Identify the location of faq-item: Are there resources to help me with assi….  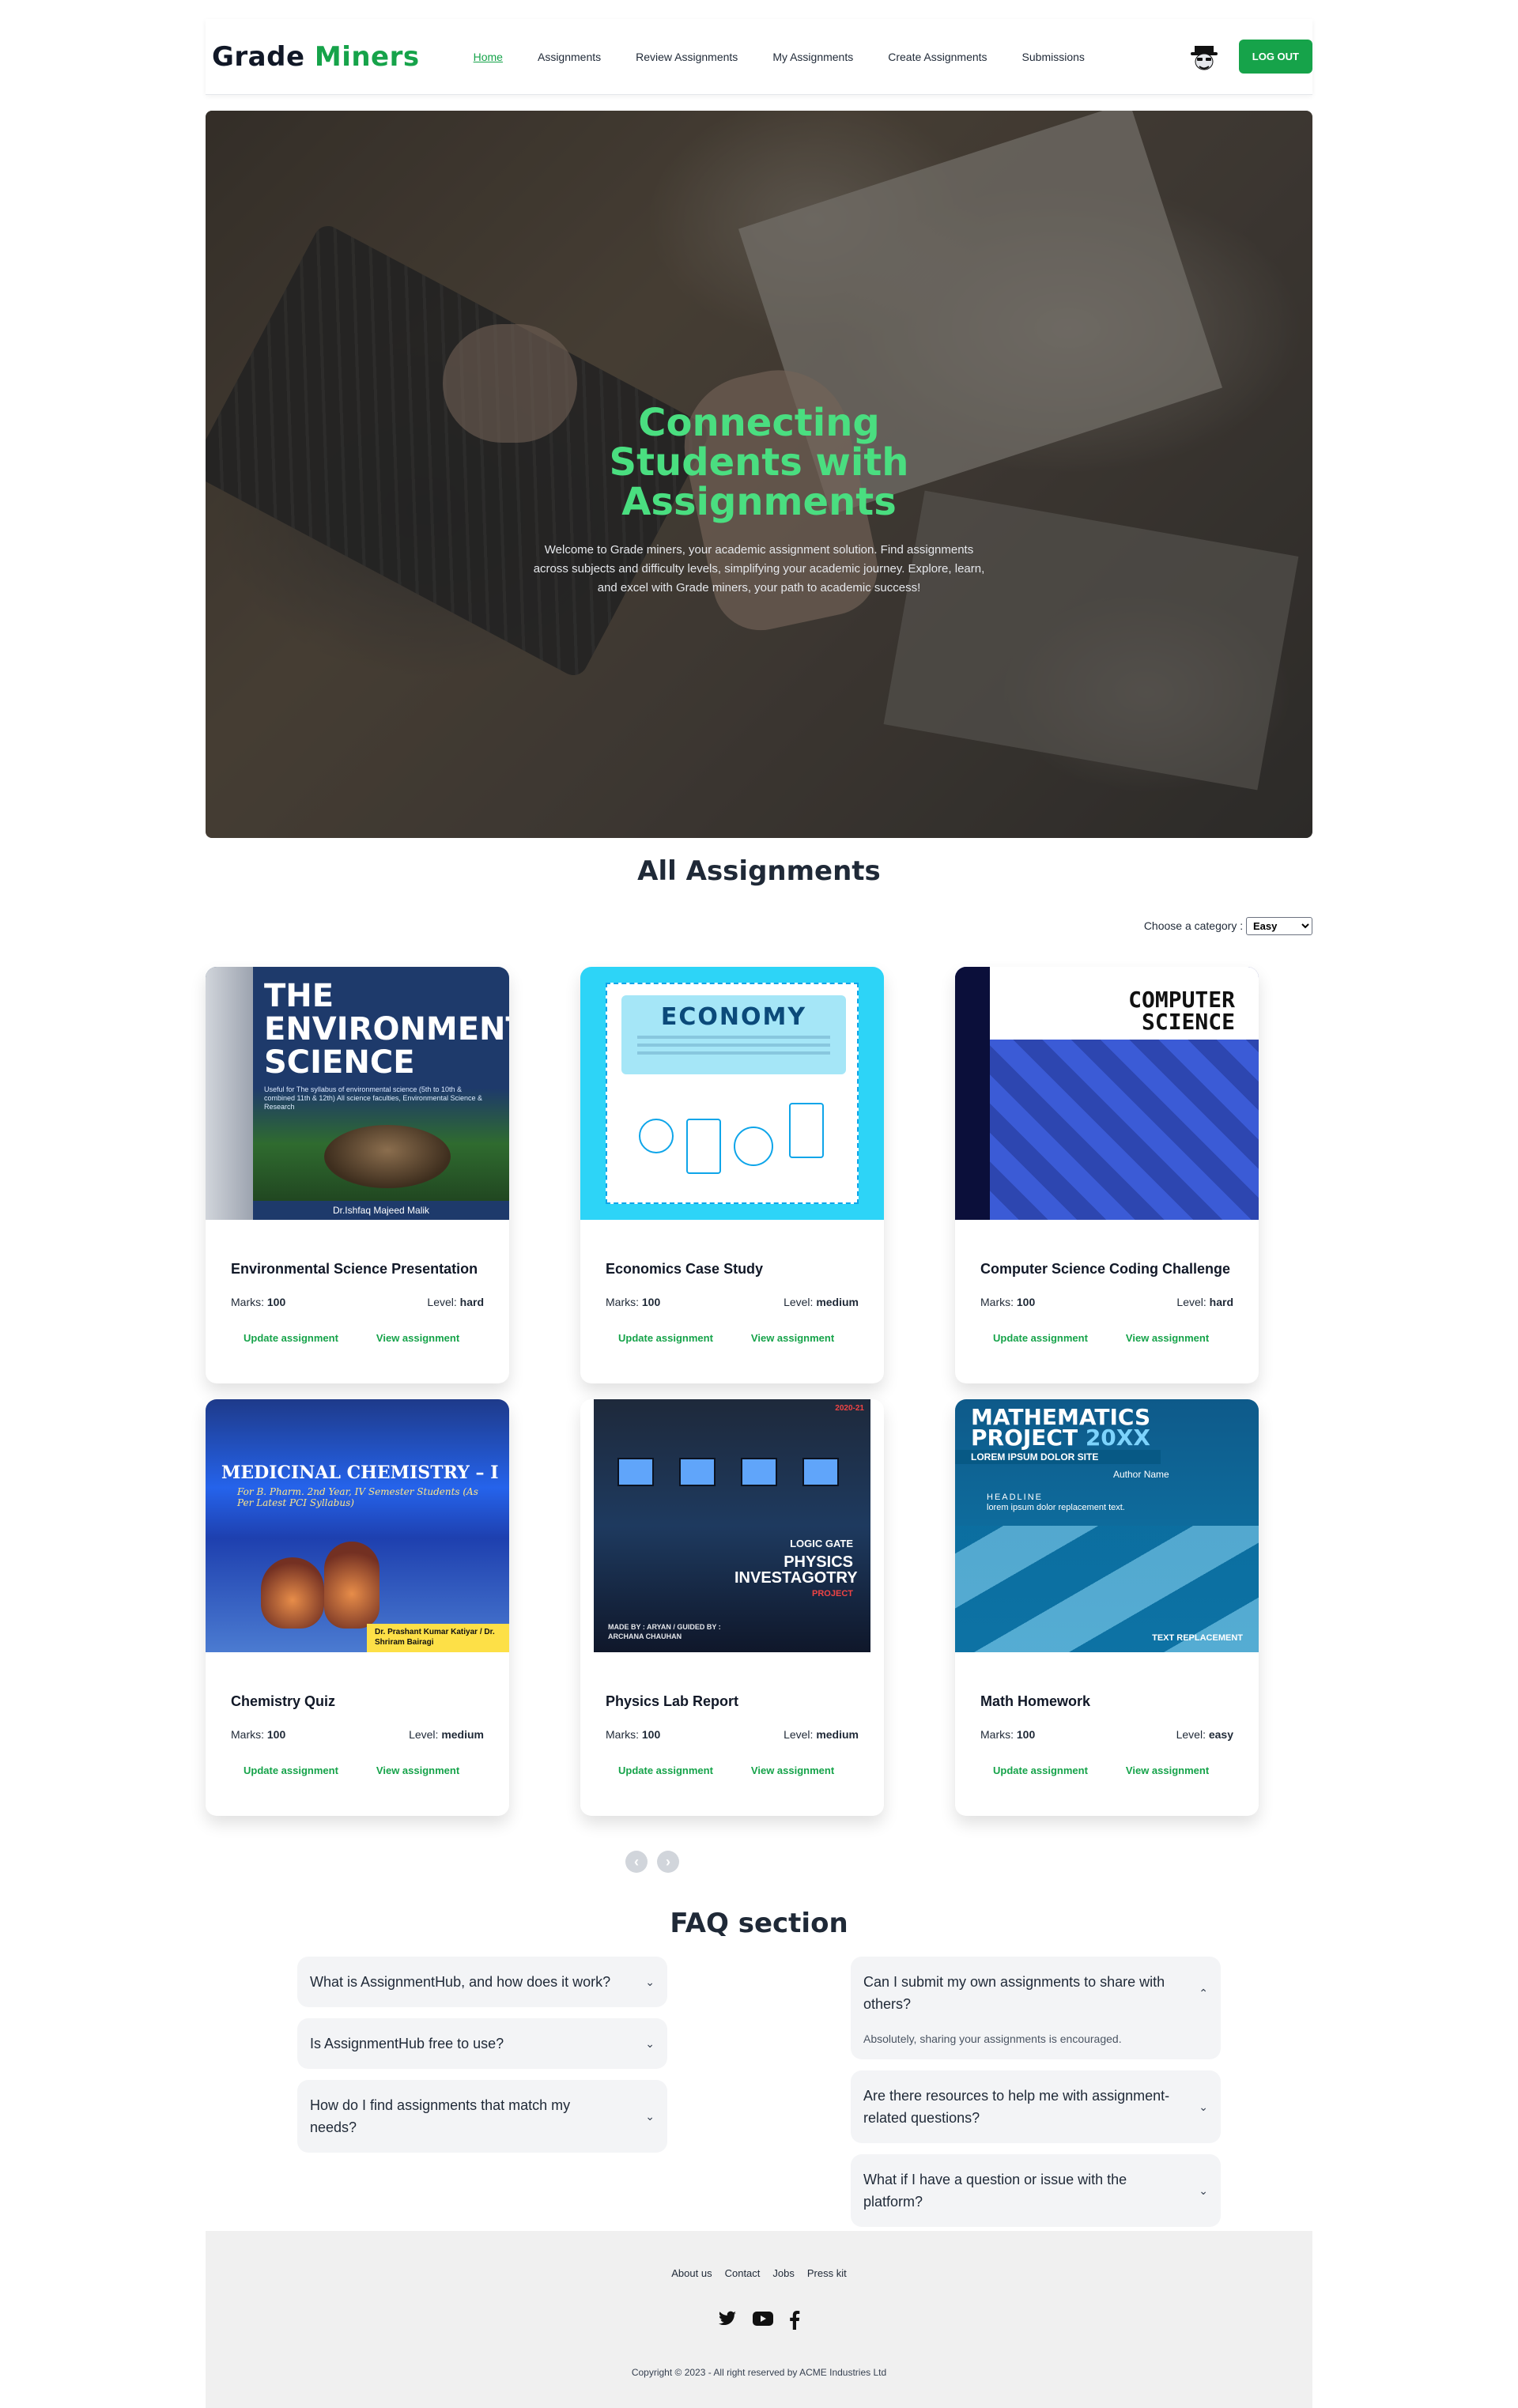
(1036, 2106).